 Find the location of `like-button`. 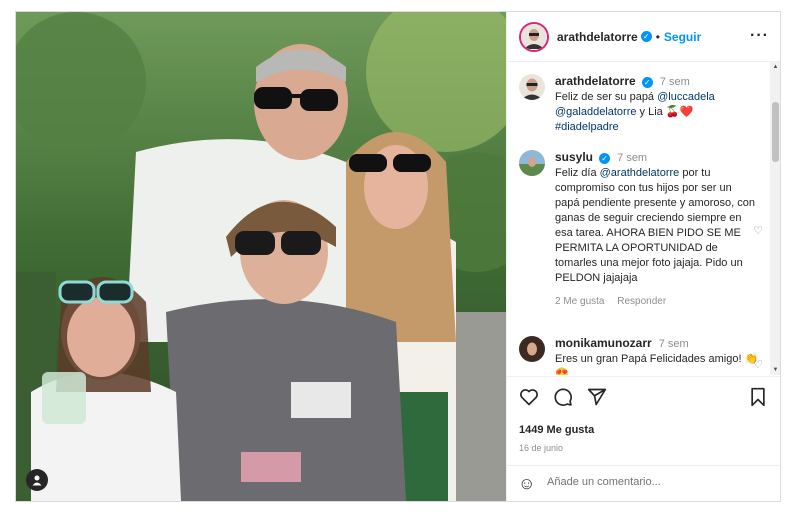

like-button is located at coordinates (529, 399).